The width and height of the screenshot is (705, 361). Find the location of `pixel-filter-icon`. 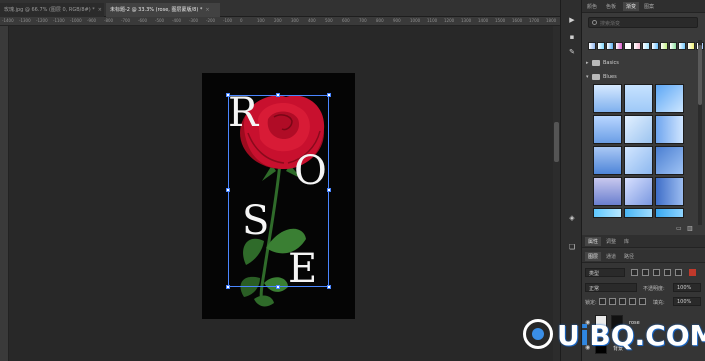

pixel-filter-icon is located at coordinates (634, 272).